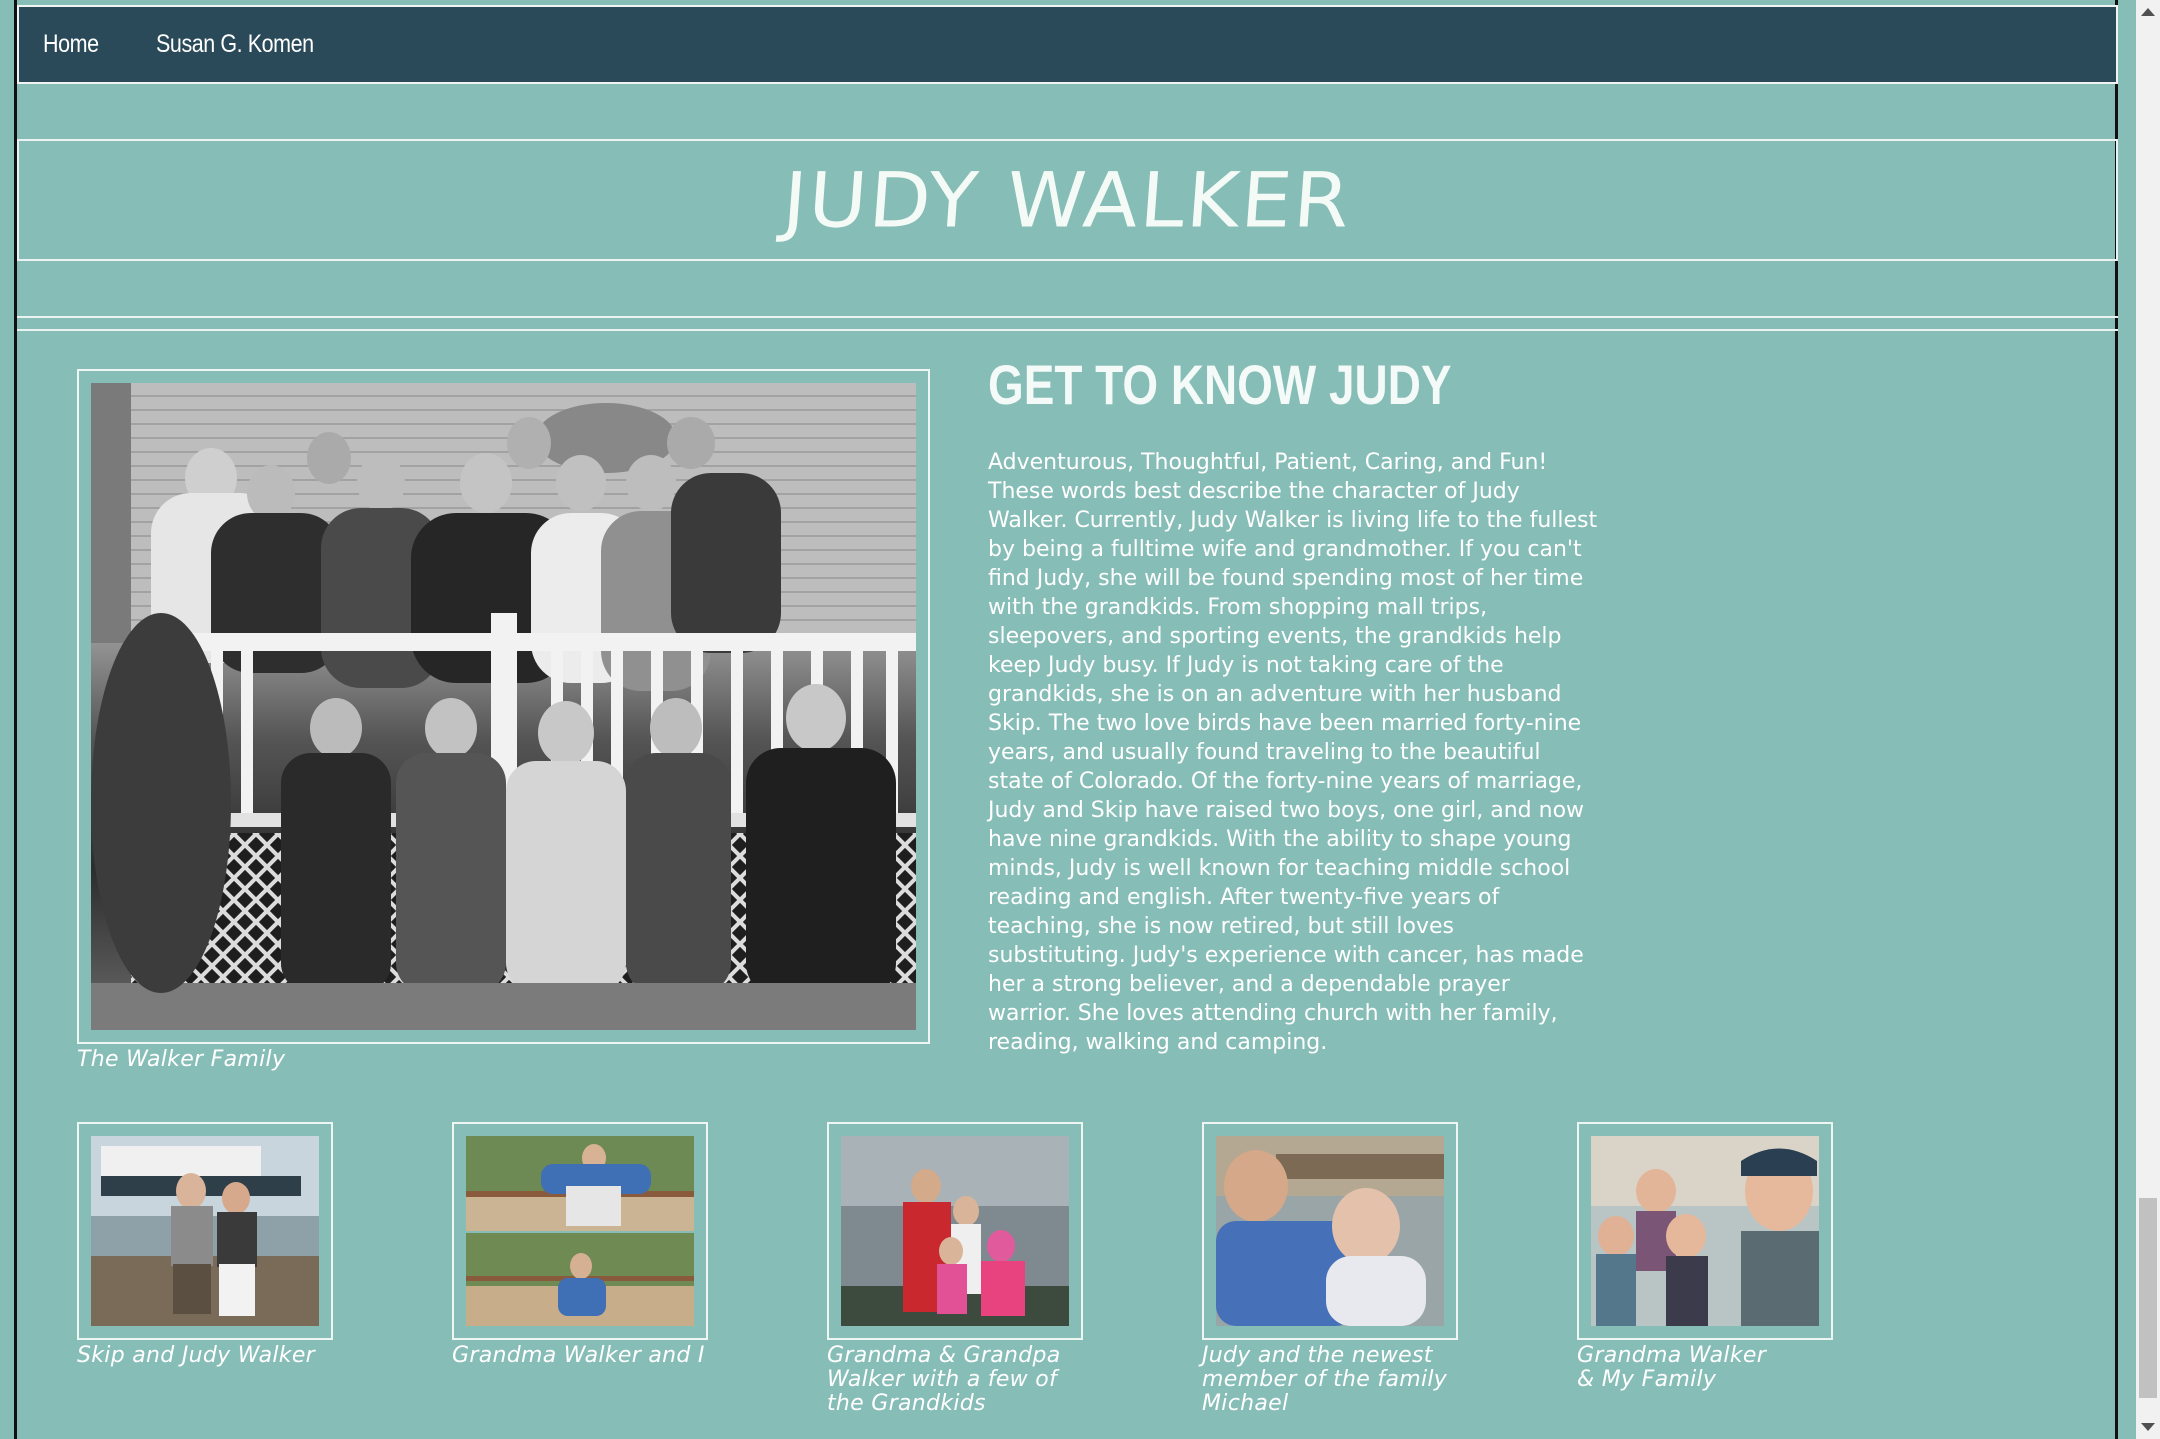 This screenshot has width=2160, height=1439. What do you see at coordinates (1067, 44) in the screenshot?
I see `top-nav: Home Susan G. Komen` at bounding box center [1067, 44].